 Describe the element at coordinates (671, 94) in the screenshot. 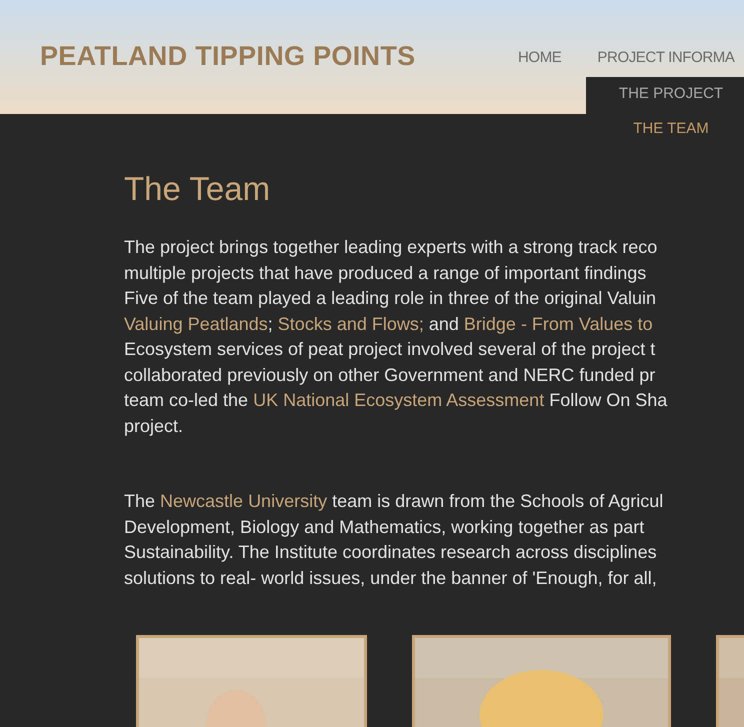

I see `dropdown-item: THE PROJECT` at that location.